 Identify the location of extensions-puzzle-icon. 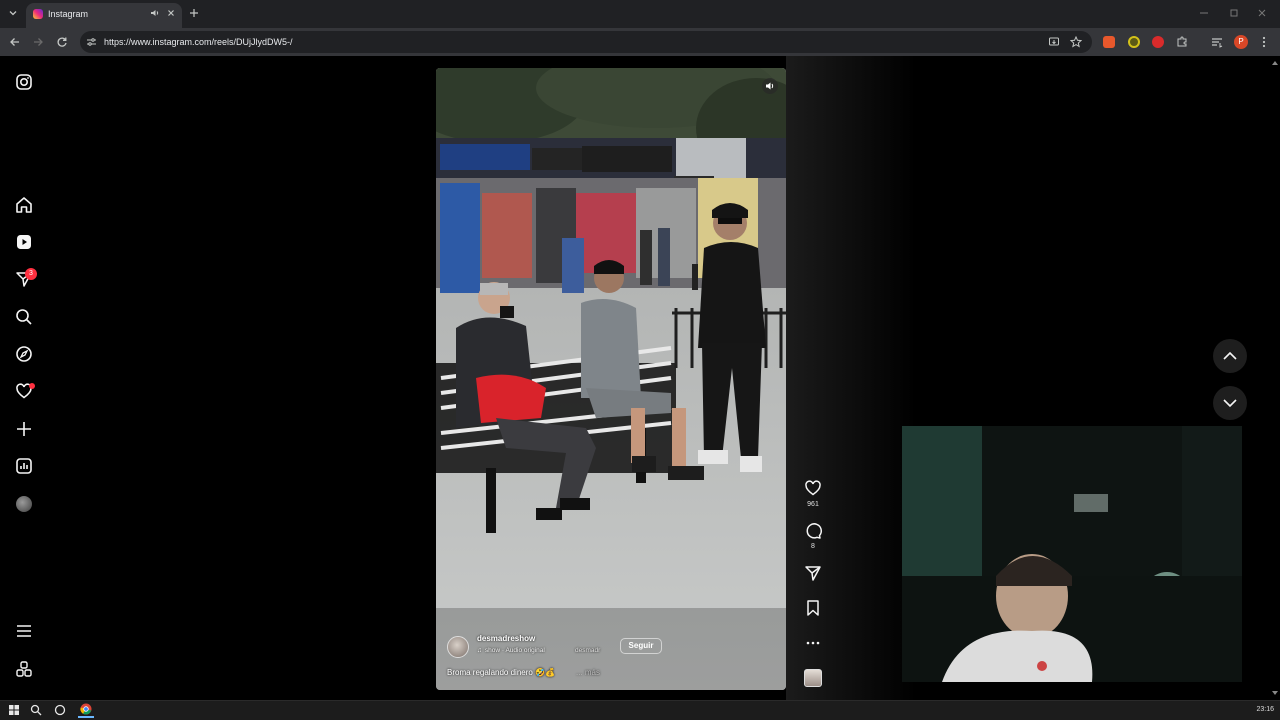
(1182, 42).